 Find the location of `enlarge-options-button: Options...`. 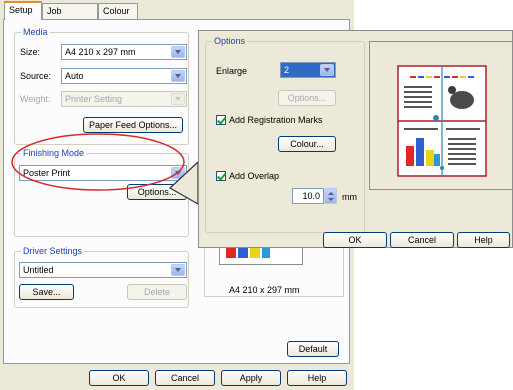

enlarge-options-button: Options... is located at coordinates (307, 98).